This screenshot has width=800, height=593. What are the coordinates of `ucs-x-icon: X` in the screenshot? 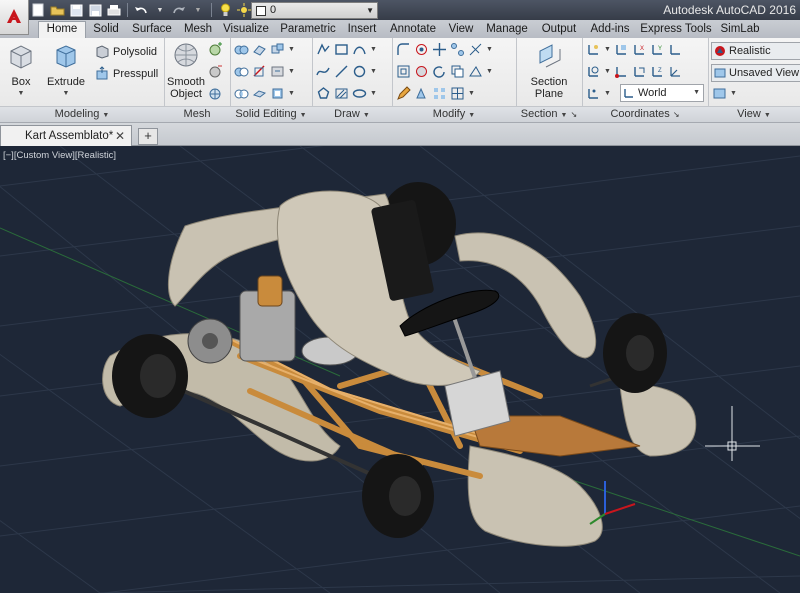 It's located at (639, 49).